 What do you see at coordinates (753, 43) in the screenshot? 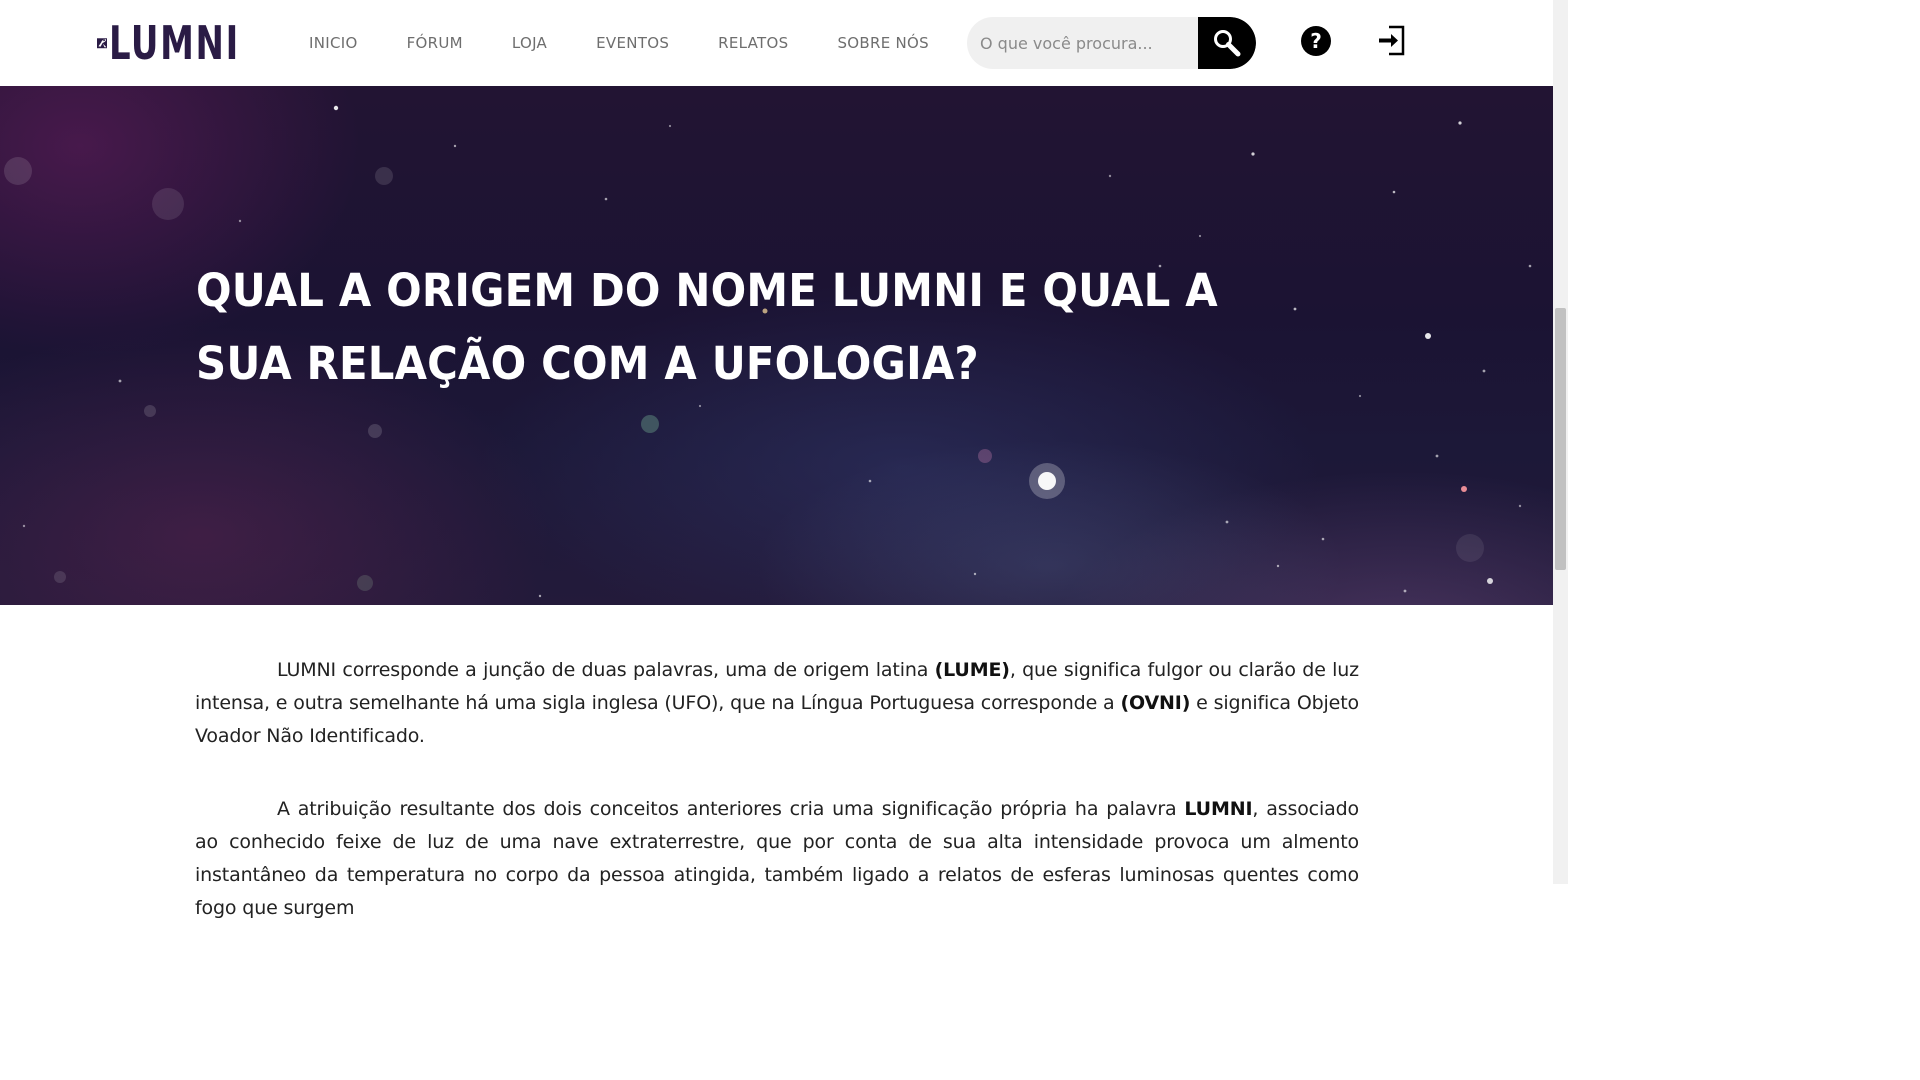
I see `nav-item-relatos: RELATOS` at bounding box center [753, 43].